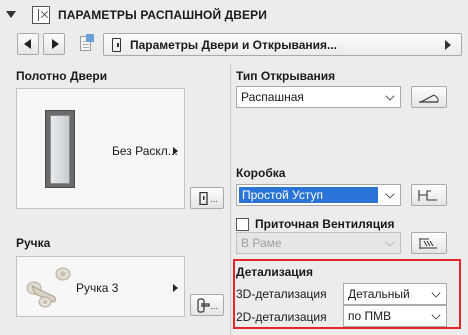 The image size is (468, 335). I want to click on door-panel-label: Полотно Двери, so click(62, 76).